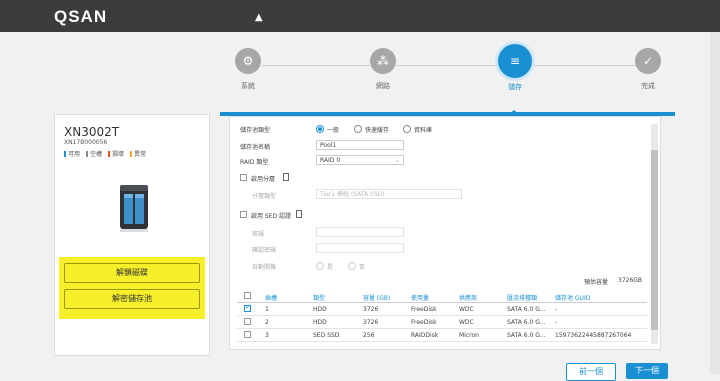 The image size is (720, 381). What do you see at coordinates (255, 130) in the screenshot?
I see `pool-type-label: 儲存池類型` at bounding box center [255, 130].